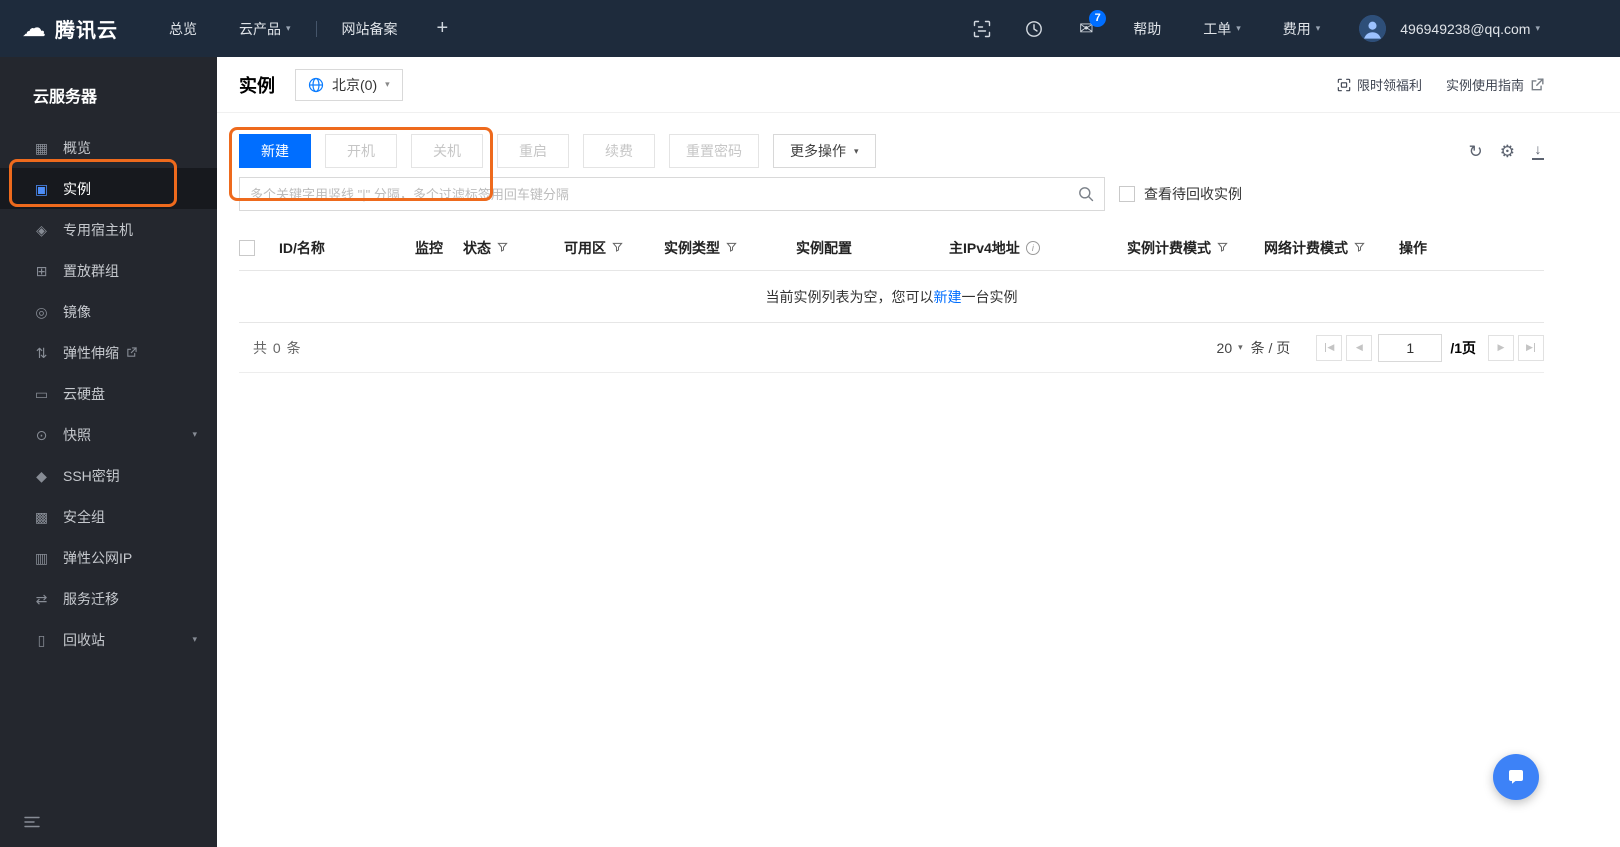 The height and width of the screenshot is (847, 1620). What do you see at coordinates (1463, 347) in the screenshot?
I see `page-total-label: /1页` at bounding box center [1463, 347].